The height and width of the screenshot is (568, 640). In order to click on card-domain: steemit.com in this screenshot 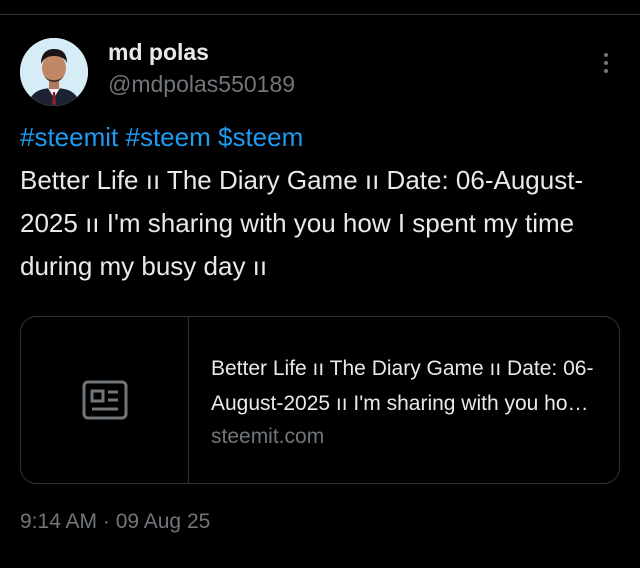, I will do `click(268, 436)`.